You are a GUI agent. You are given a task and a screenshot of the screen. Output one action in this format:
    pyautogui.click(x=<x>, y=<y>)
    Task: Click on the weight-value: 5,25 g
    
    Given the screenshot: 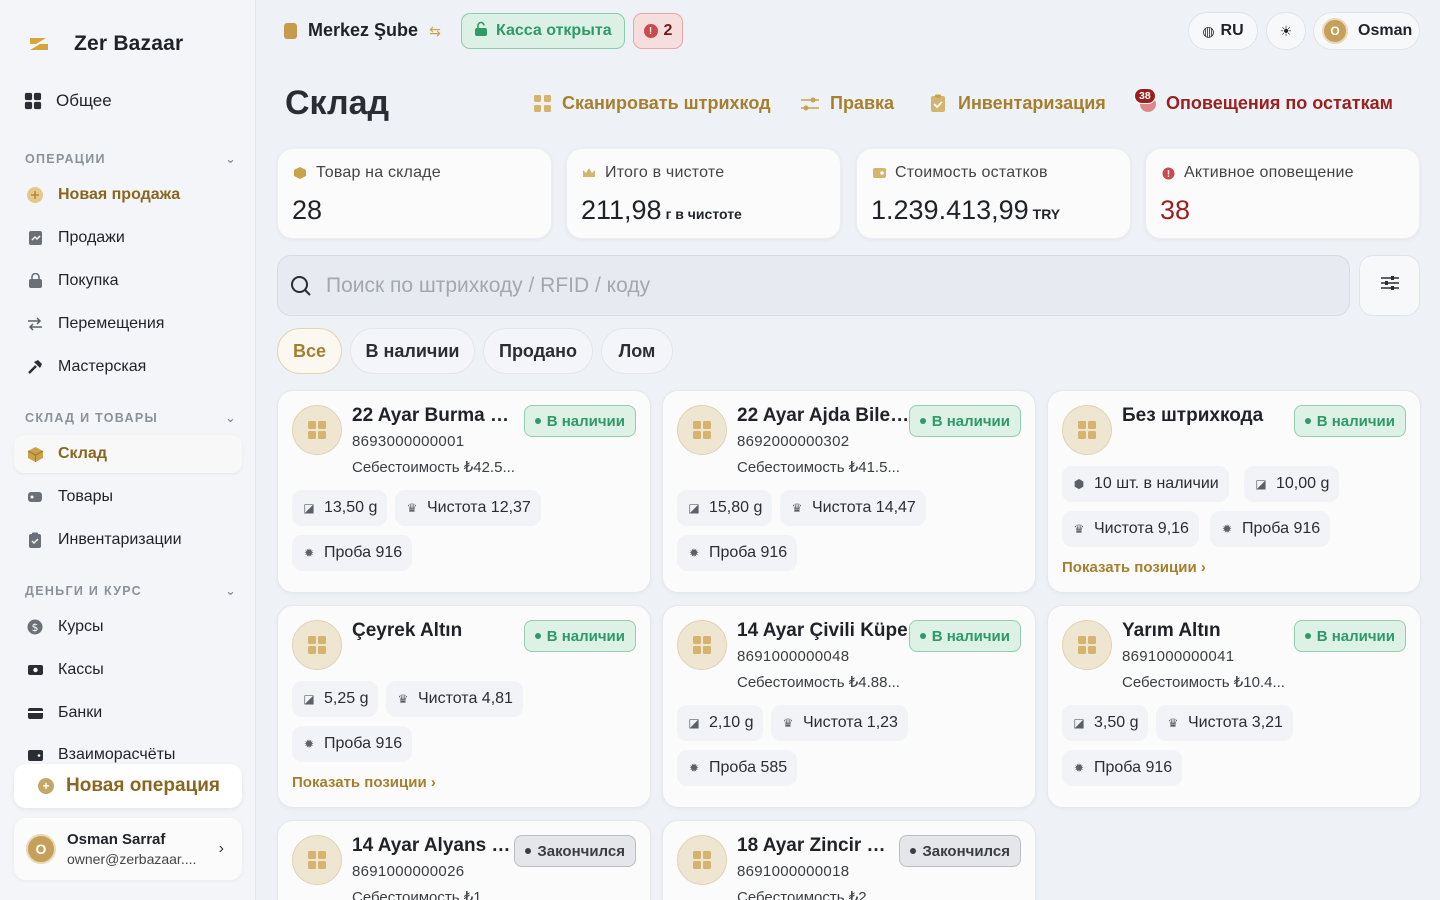 What is the action you would take?
    pyautogui.click(x=346, y=698)
    